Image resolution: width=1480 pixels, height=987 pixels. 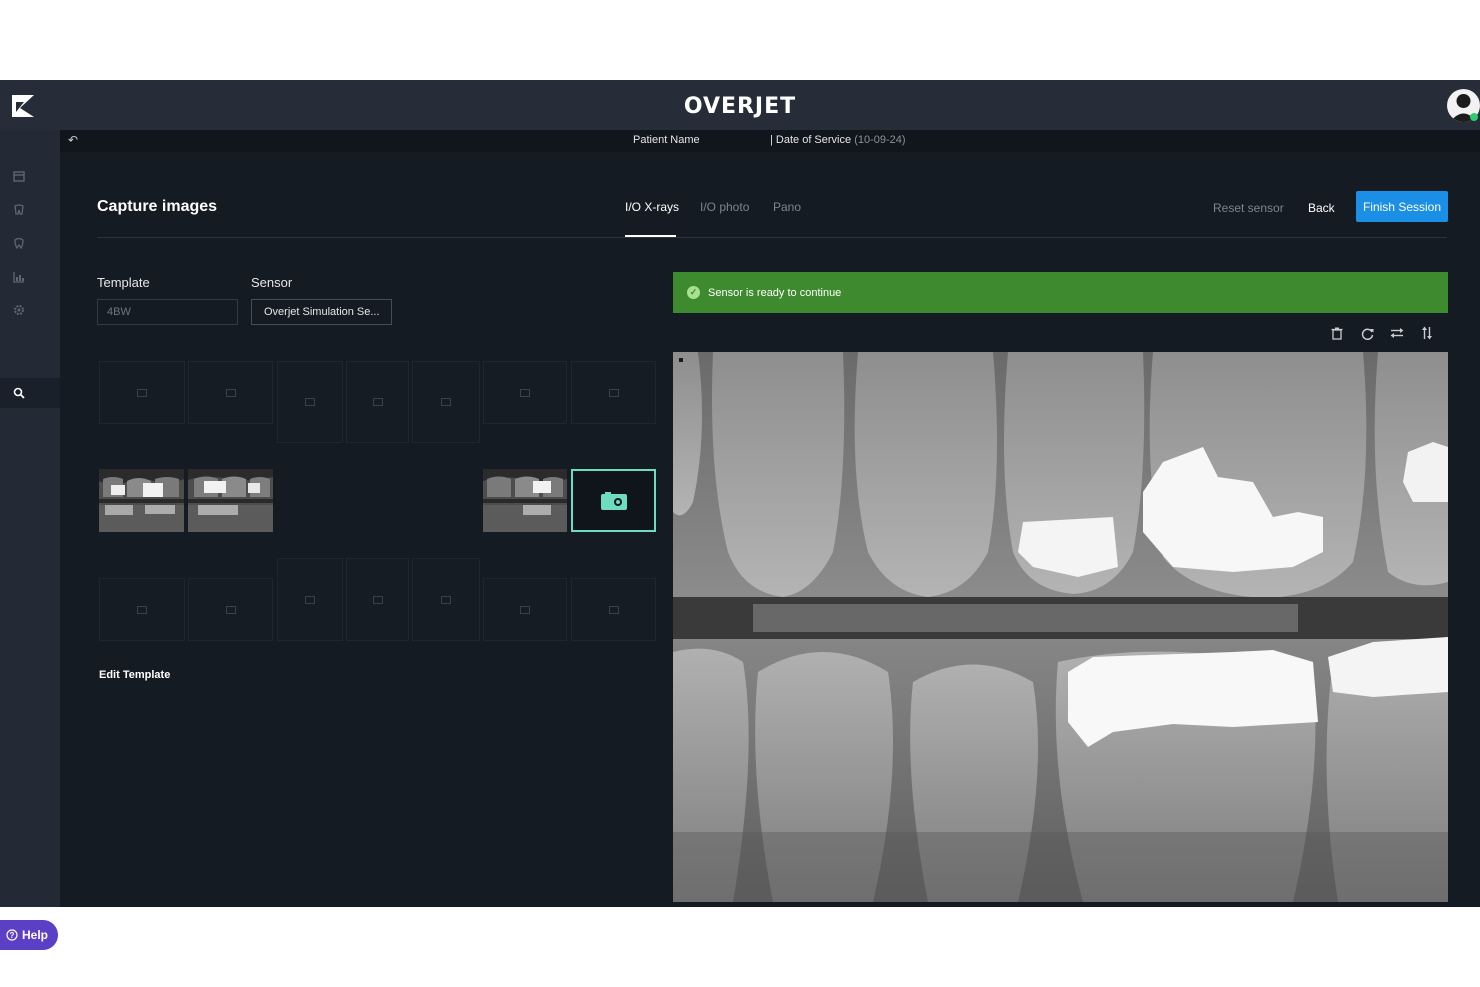 I want to click on header-divider, so click(x=772, y=237).